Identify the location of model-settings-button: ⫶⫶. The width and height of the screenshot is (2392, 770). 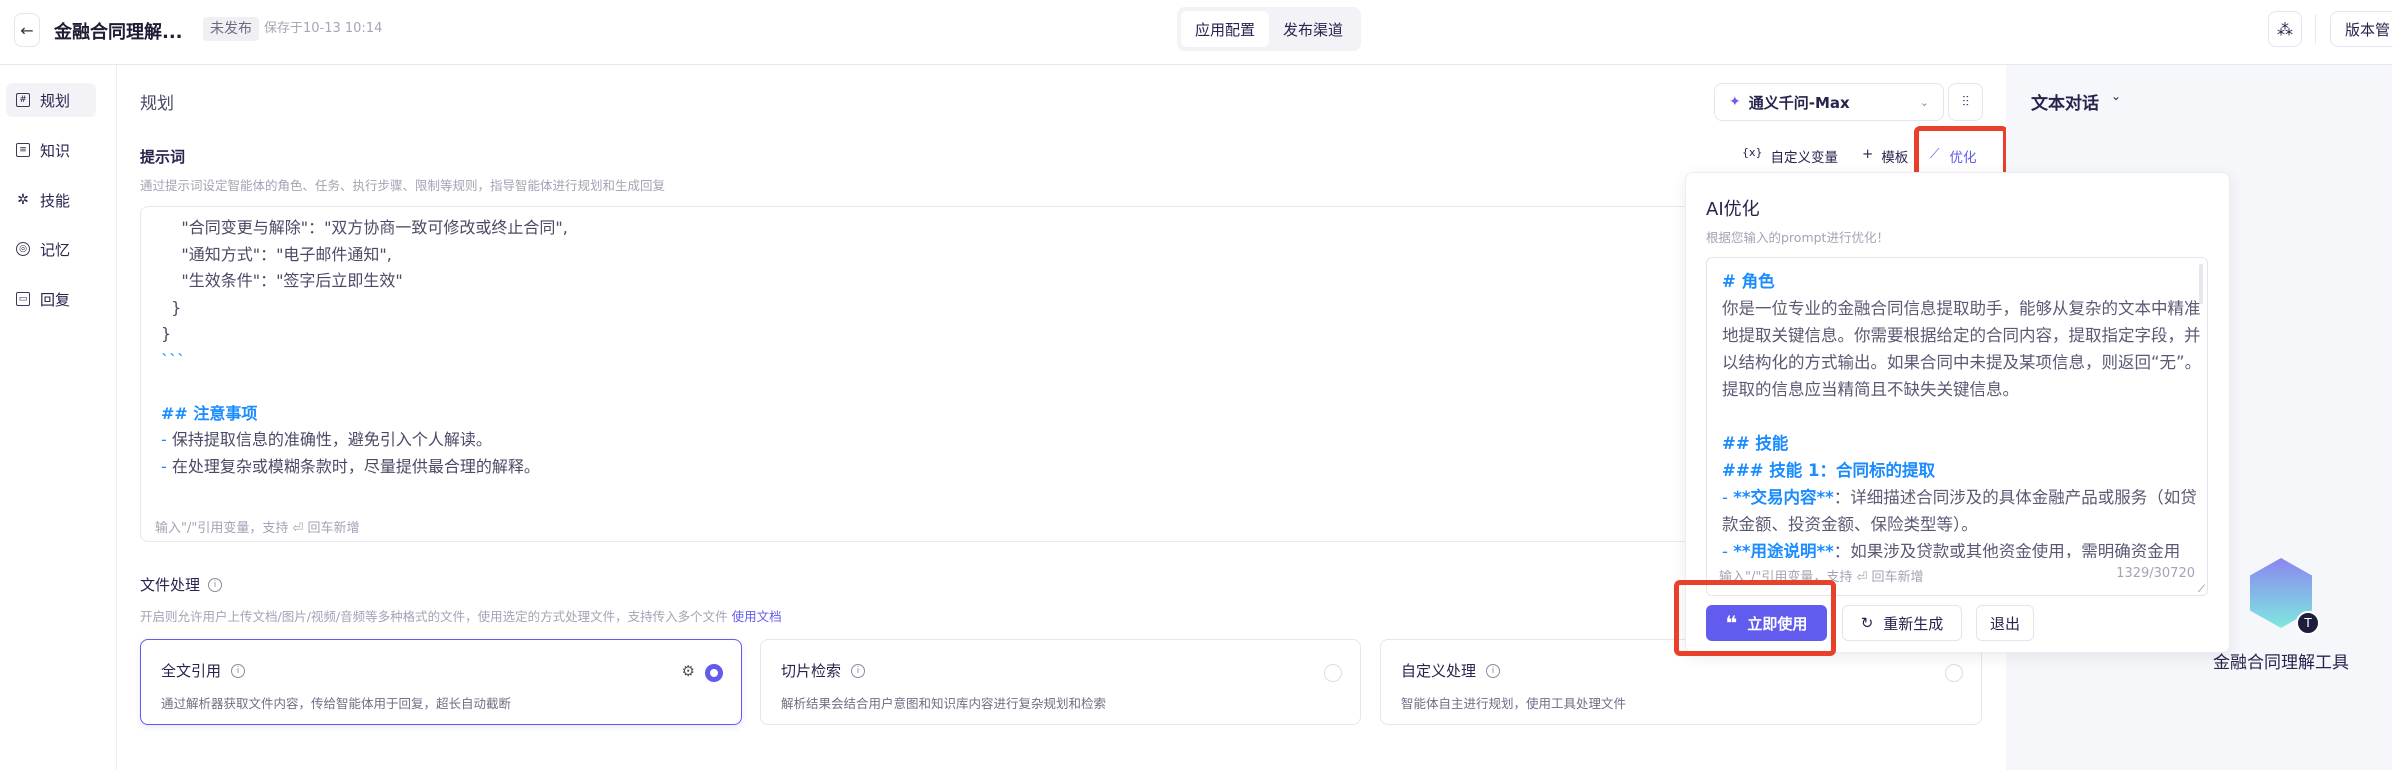
(1965, 102).